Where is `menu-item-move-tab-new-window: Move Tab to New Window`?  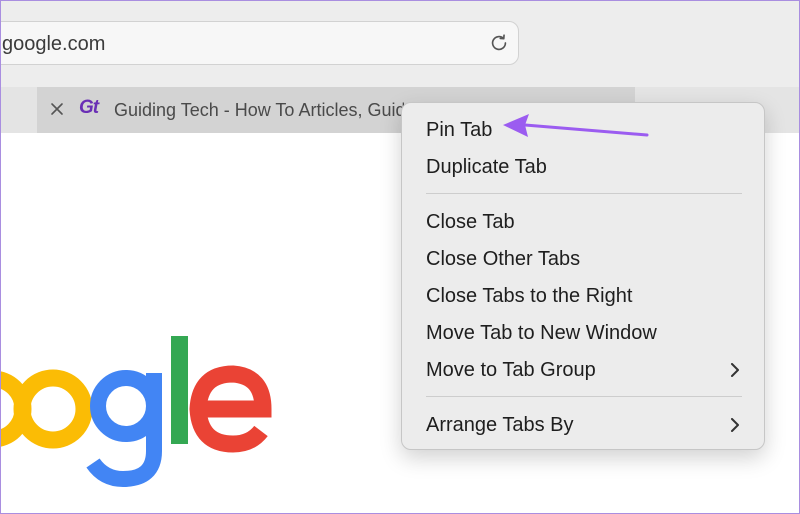
menu-item-move-tab-new-window: Move Tab to New Window is located at coordinates (585, 333).